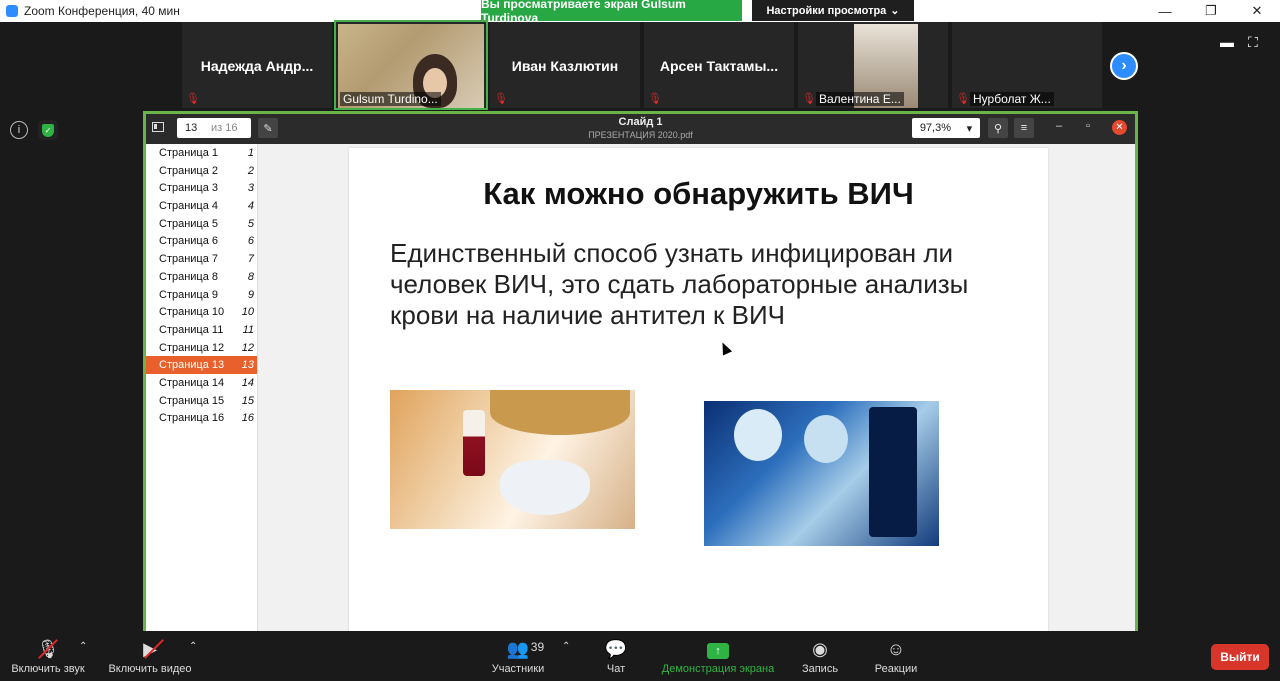 This screenshot has height=681, width=1280. I want to click on participant-tile: Надежда Андр... 🎙, so click(257, 65).